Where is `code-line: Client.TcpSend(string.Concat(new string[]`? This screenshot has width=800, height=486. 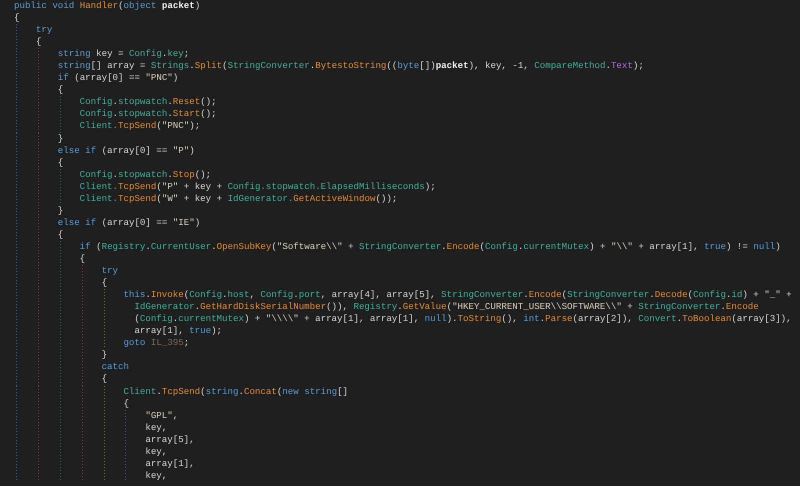
code-line: Client.TcpSend(string.Concat(new string[] is located at coordinates (235, 392).